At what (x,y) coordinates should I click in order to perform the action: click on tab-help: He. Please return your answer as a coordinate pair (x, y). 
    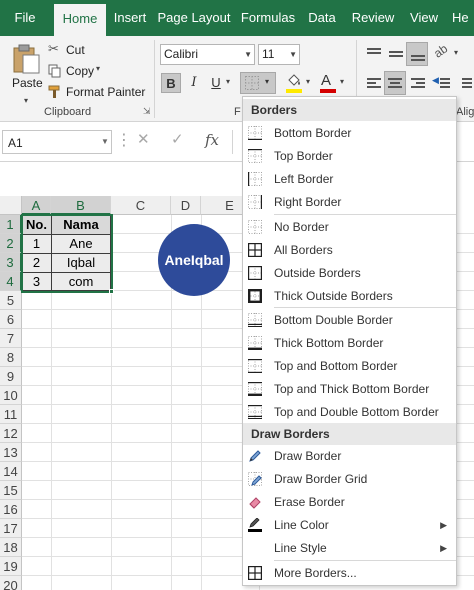
    Looking at the image, I should click on (463, 18).